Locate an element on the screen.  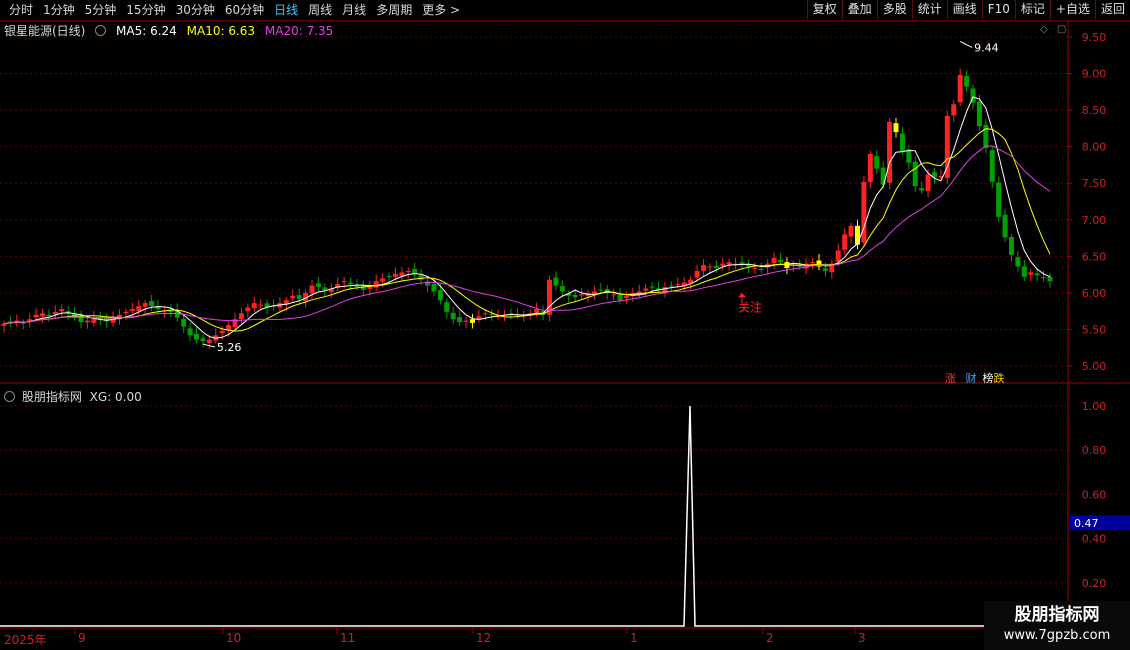
main-ytick-label: 9.00 is located at coordinates (1094, 74).